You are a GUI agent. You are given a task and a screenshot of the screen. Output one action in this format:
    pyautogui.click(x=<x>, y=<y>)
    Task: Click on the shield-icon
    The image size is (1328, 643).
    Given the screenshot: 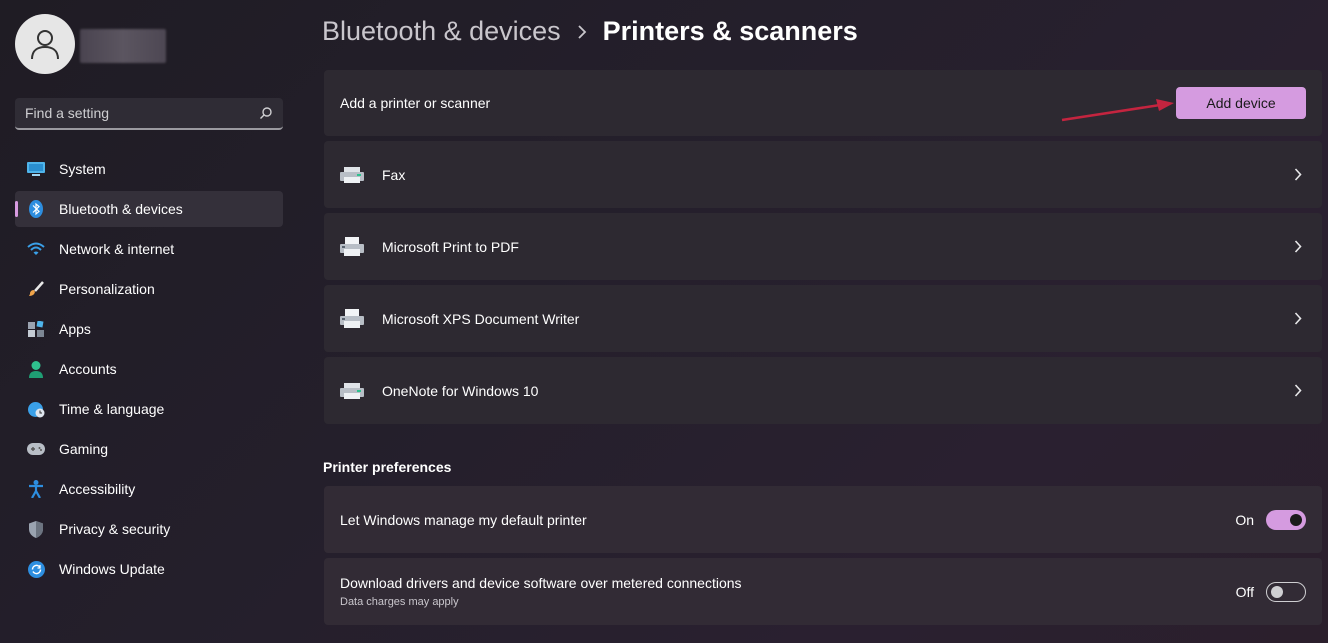 What is the action you would take?
    pyautogui.click(x=36, y=529)
    